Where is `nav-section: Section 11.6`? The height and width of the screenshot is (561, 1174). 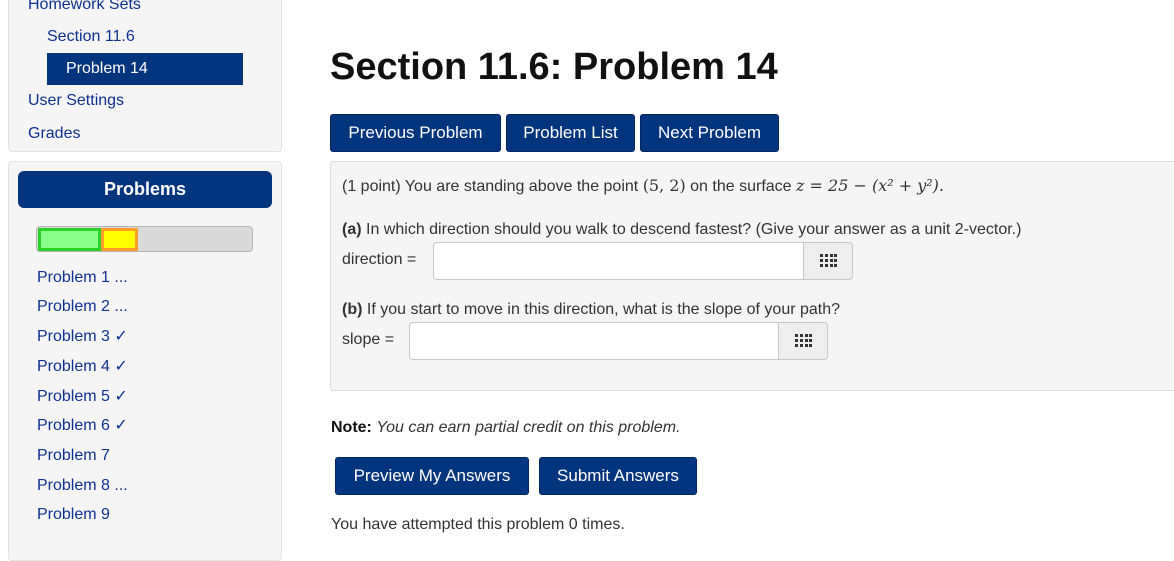 nav-section: Section 11.6 is located at coordinates (91, 37).